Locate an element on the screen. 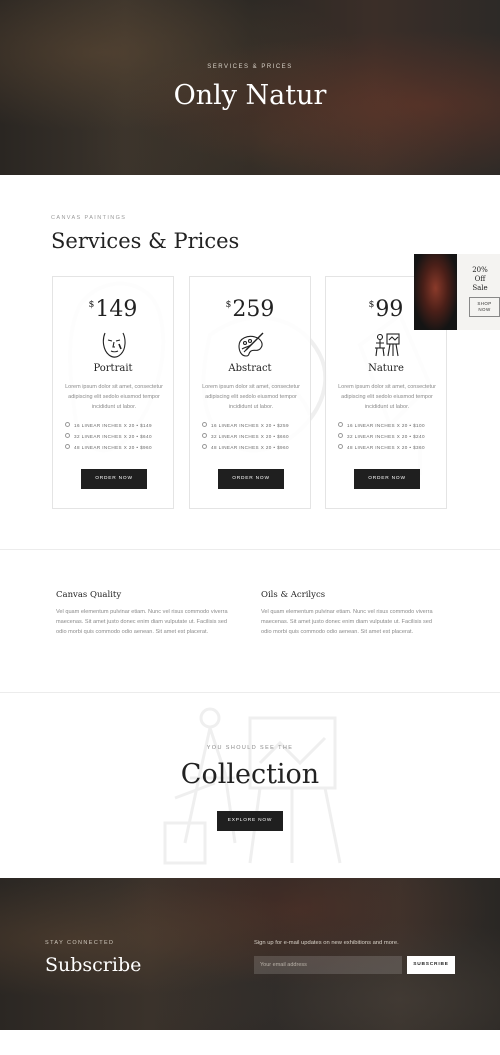  shop-now-button: SHOP NOW is located at coordinates (484, 307).